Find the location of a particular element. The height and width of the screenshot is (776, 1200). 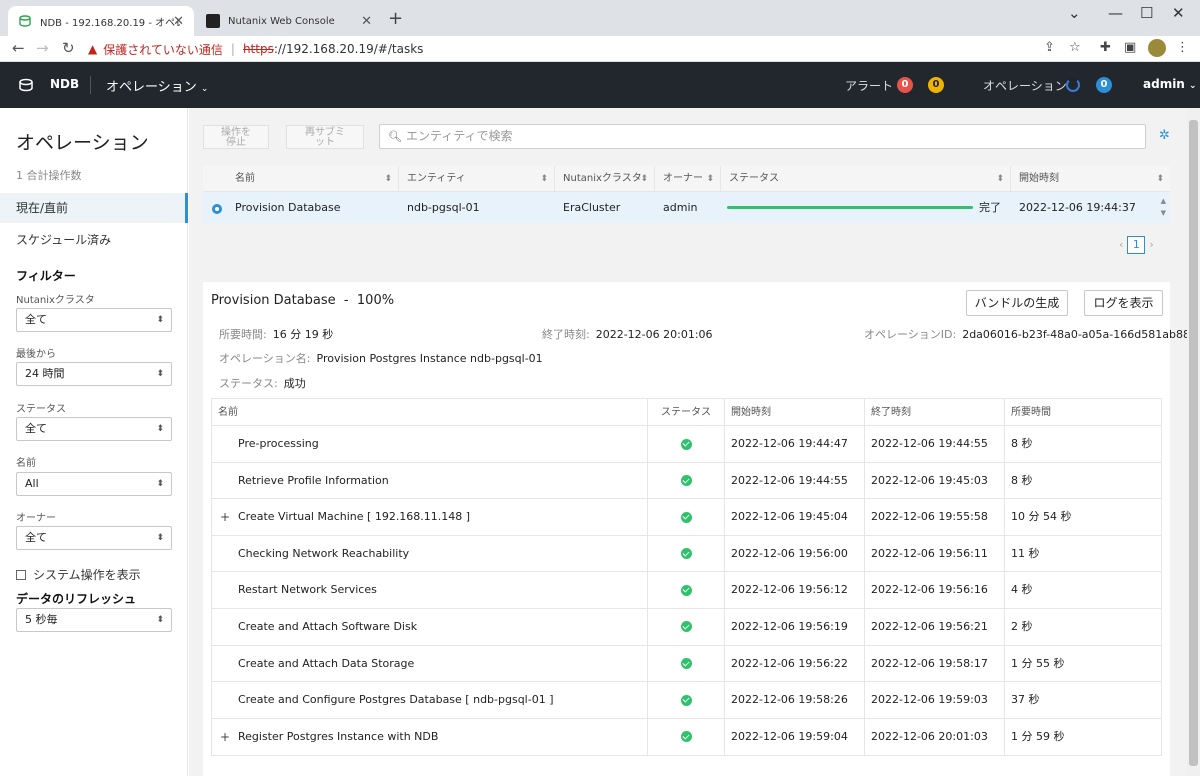

spinner-icon is located at coordinates (1073, 85).